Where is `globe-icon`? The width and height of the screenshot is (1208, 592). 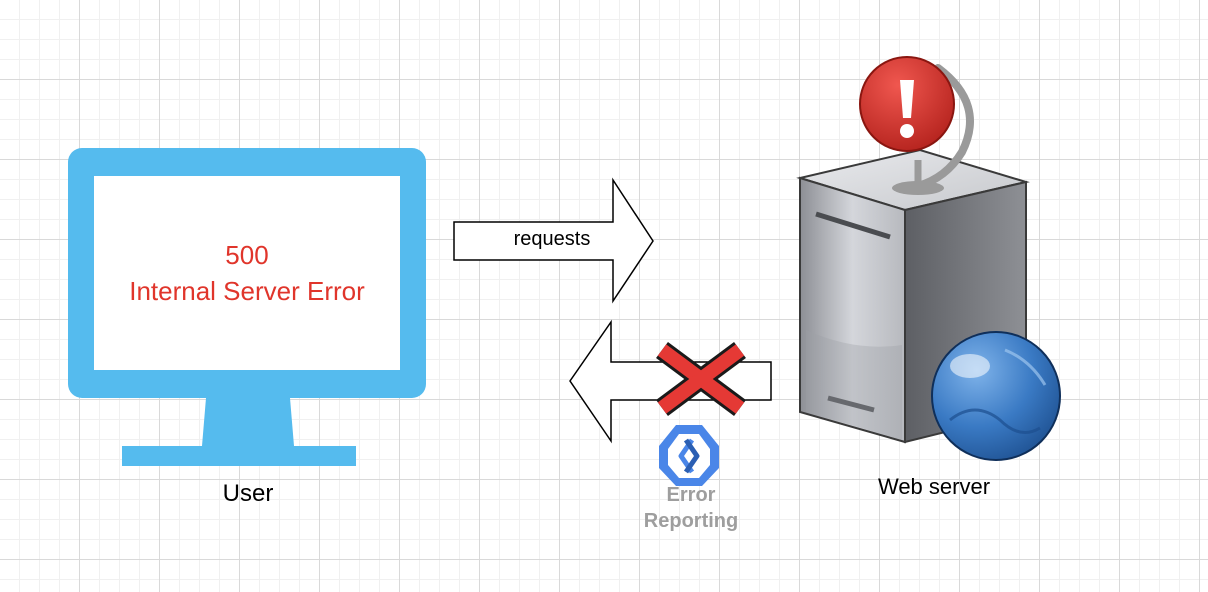 globe-icon is located at coordinates (996, 396).